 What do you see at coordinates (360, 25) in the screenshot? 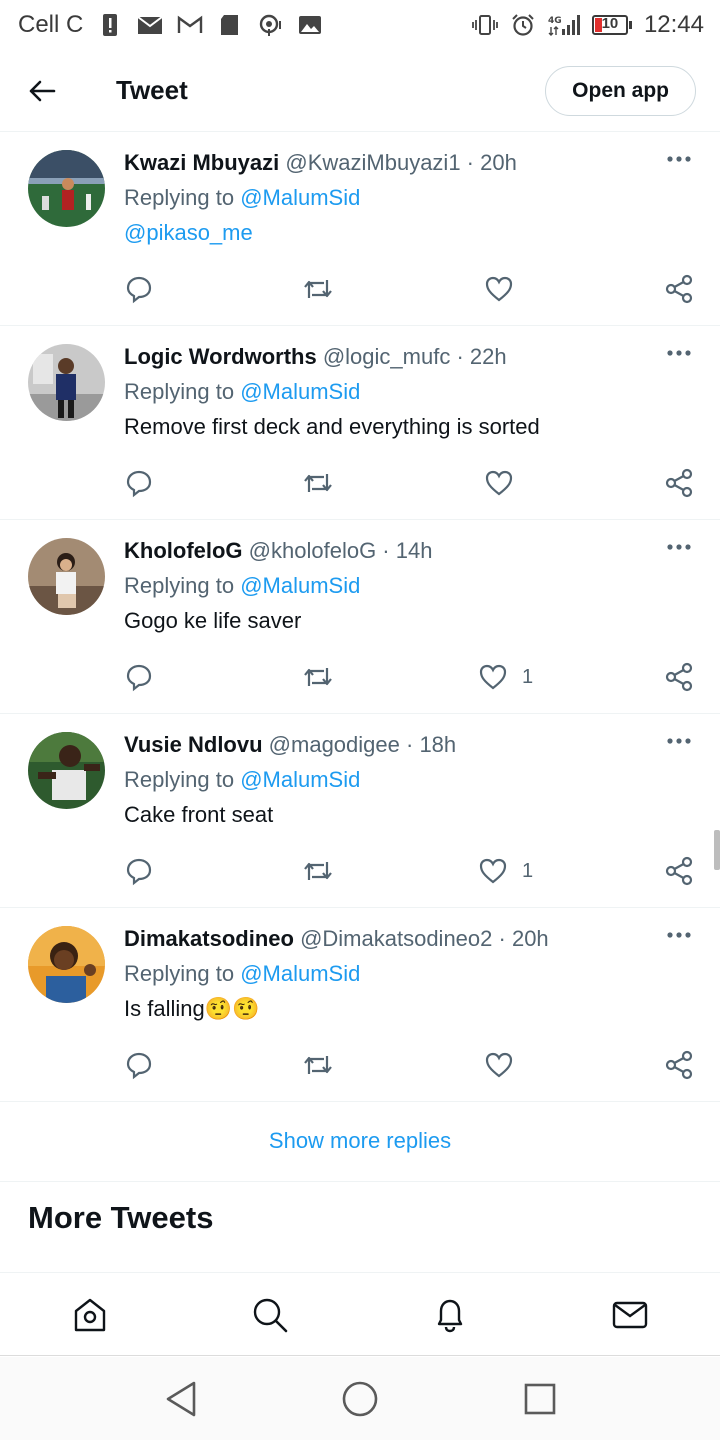
I see `status-bar: Cell C 4G 10 12:44` at bounding box center [360, 25].